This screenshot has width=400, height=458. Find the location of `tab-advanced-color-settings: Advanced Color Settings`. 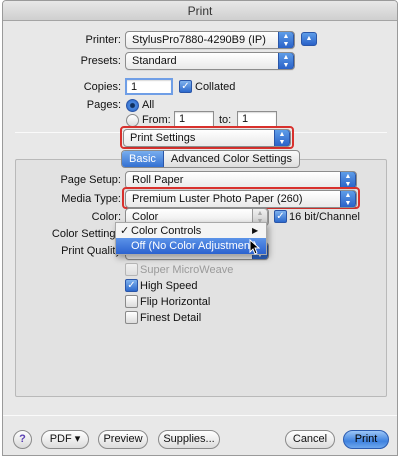

tab-advanced-color-settings: Advanced Color Settings is located at coordinates (231, 159).